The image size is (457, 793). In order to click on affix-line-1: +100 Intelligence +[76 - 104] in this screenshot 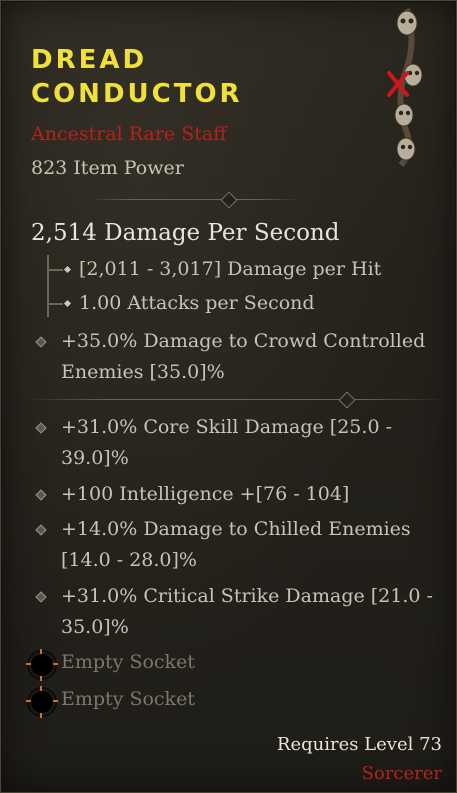, I will do `click(205, 494)`.